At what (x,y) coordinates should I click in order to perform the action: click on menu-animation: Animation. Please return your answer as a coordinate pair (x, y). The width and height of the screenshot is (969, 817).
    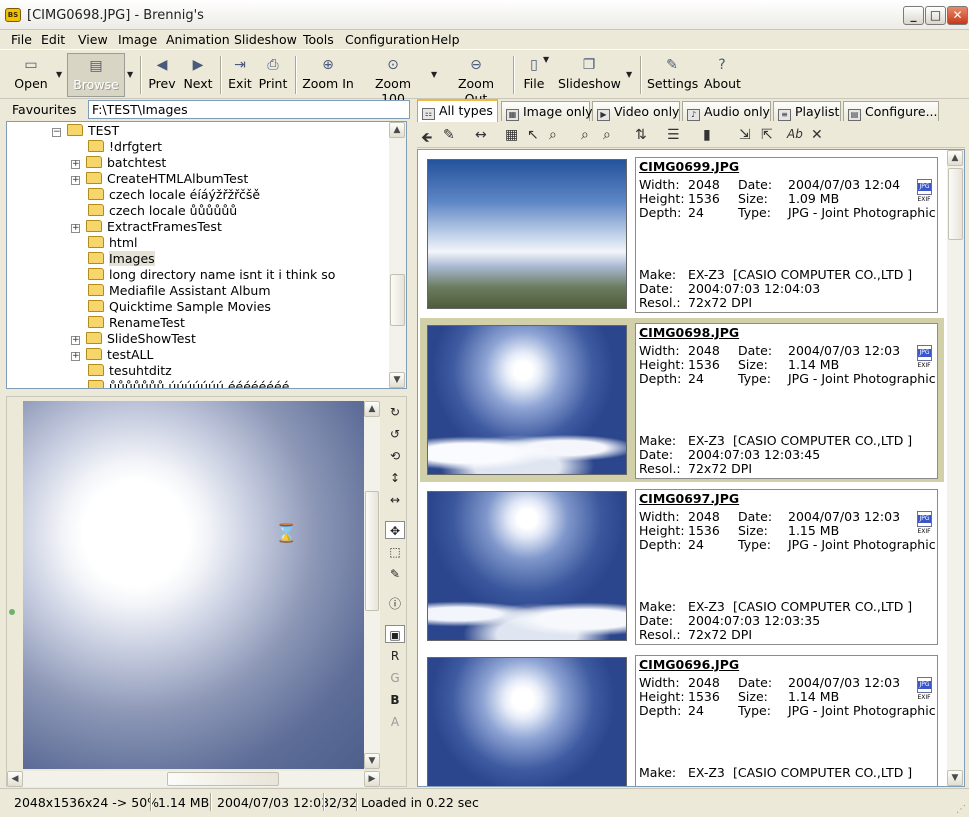
    Looking at the image, I should click on (198, 39).